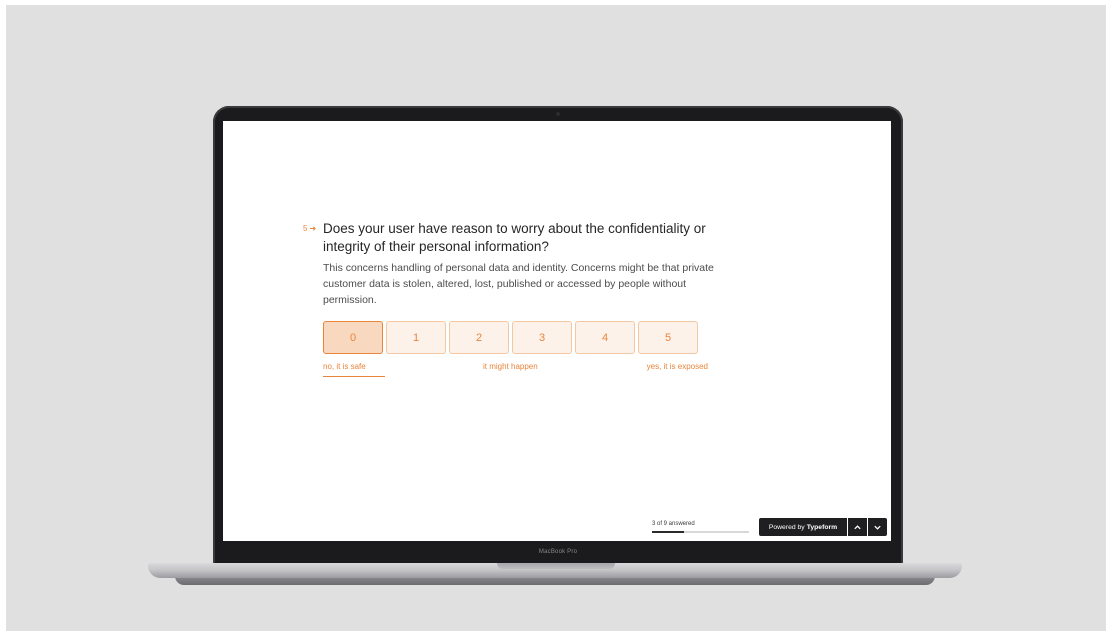  Describe the element at coordinates (668, 532) in the screenshot. I see `progress-bar-fill` at that location.